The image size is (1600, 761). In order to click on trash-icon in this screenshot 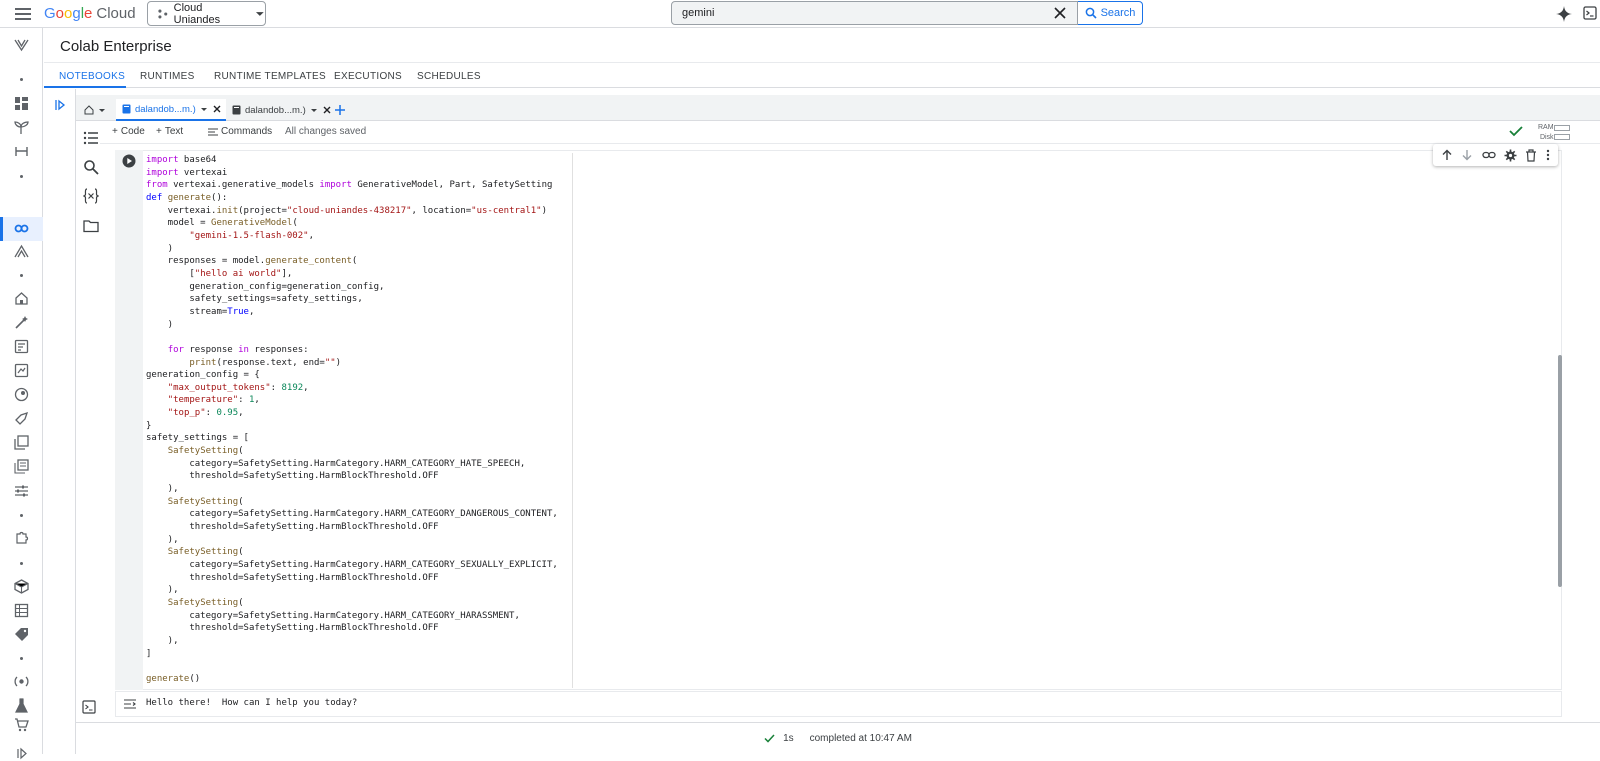, I will do `click(1531, 155)`.